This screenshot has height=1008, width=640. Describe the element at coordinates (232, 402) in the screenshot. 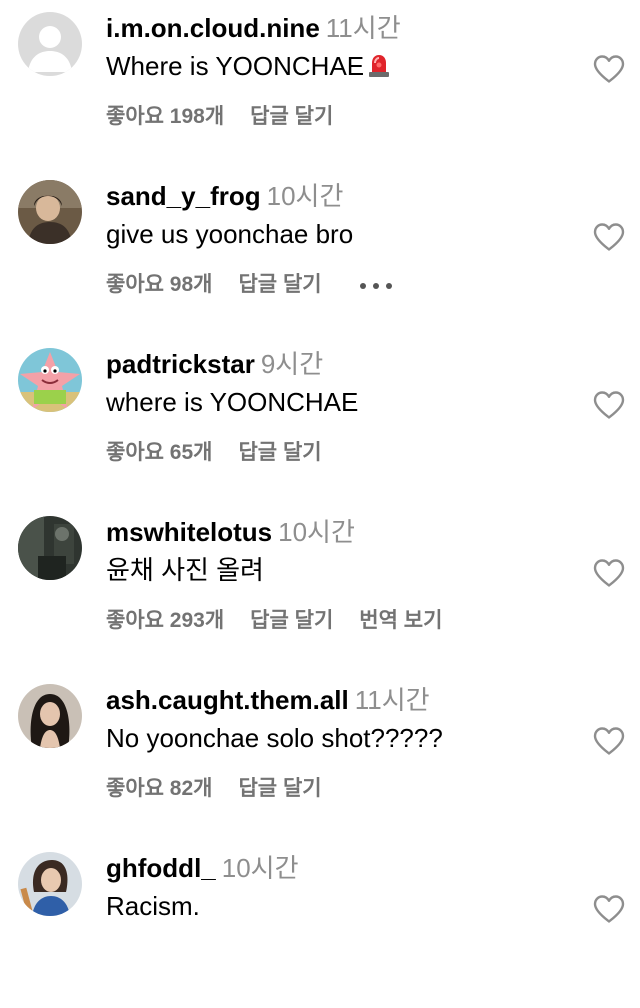

I see `comment-text: where is YOONCHAE` at that location.